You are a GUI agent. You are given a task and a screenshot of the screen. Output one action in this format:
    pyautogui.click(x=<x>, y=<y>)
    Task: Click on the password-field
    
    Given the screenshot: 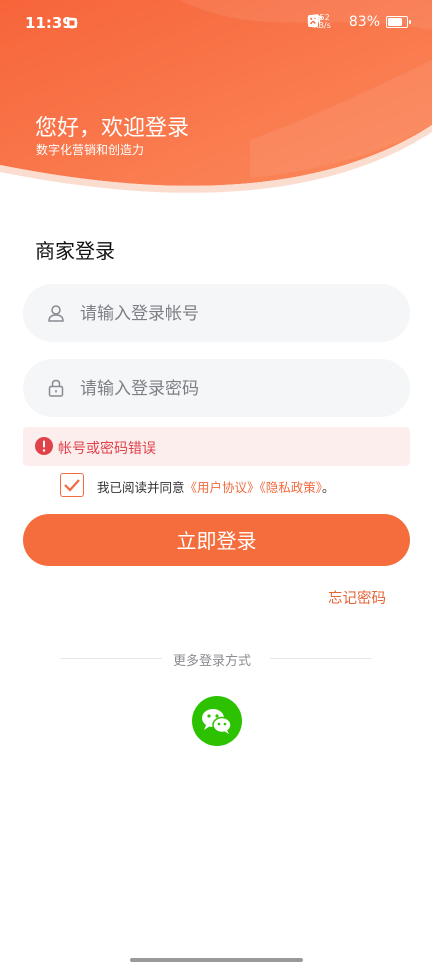 What is the action you would take?
    pyautogui.click(x=216, y=389)
    